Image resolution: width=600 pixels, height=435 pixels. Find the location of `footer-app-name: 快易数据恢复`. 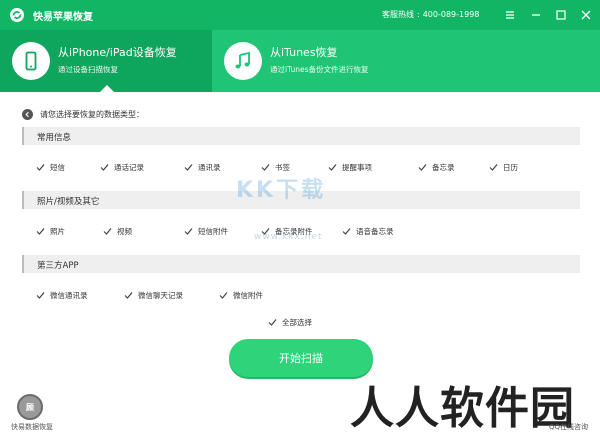

footer-app-name: 快易数据恢复 is located at coordinates (32, 427).